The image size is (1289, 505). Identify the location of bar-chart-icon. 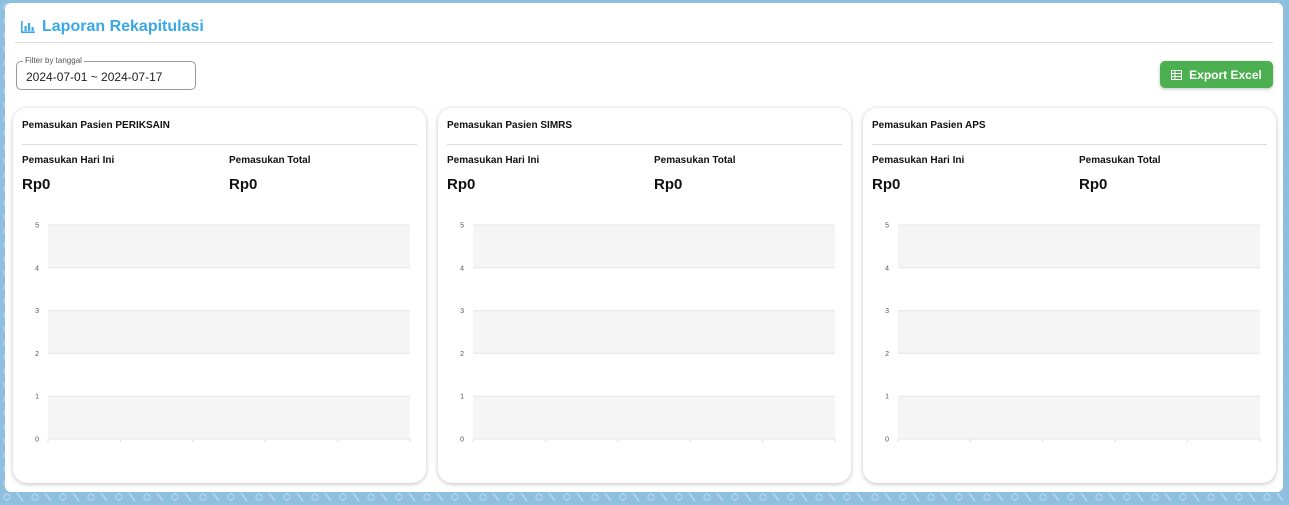
(28, 27).